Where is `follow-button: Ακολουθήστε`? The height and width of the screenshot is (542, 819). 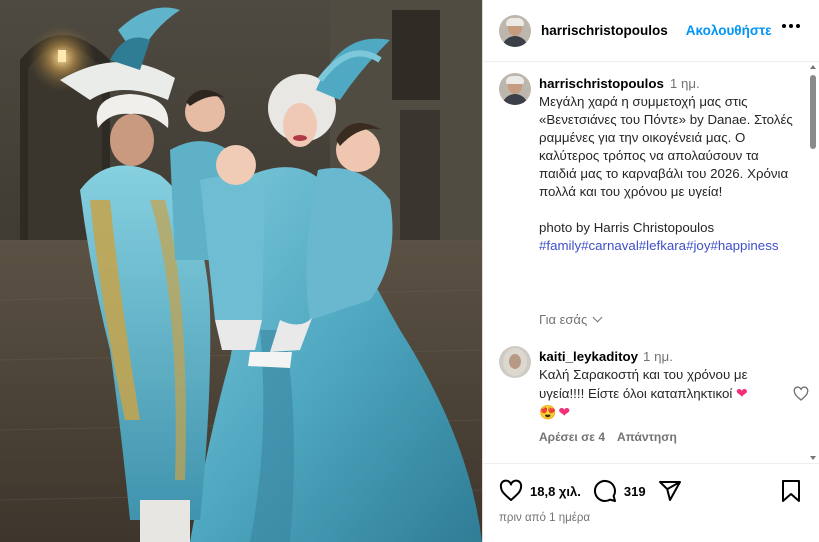
follow-button: Ακολουθήστε is located at coordinates (729, 30).